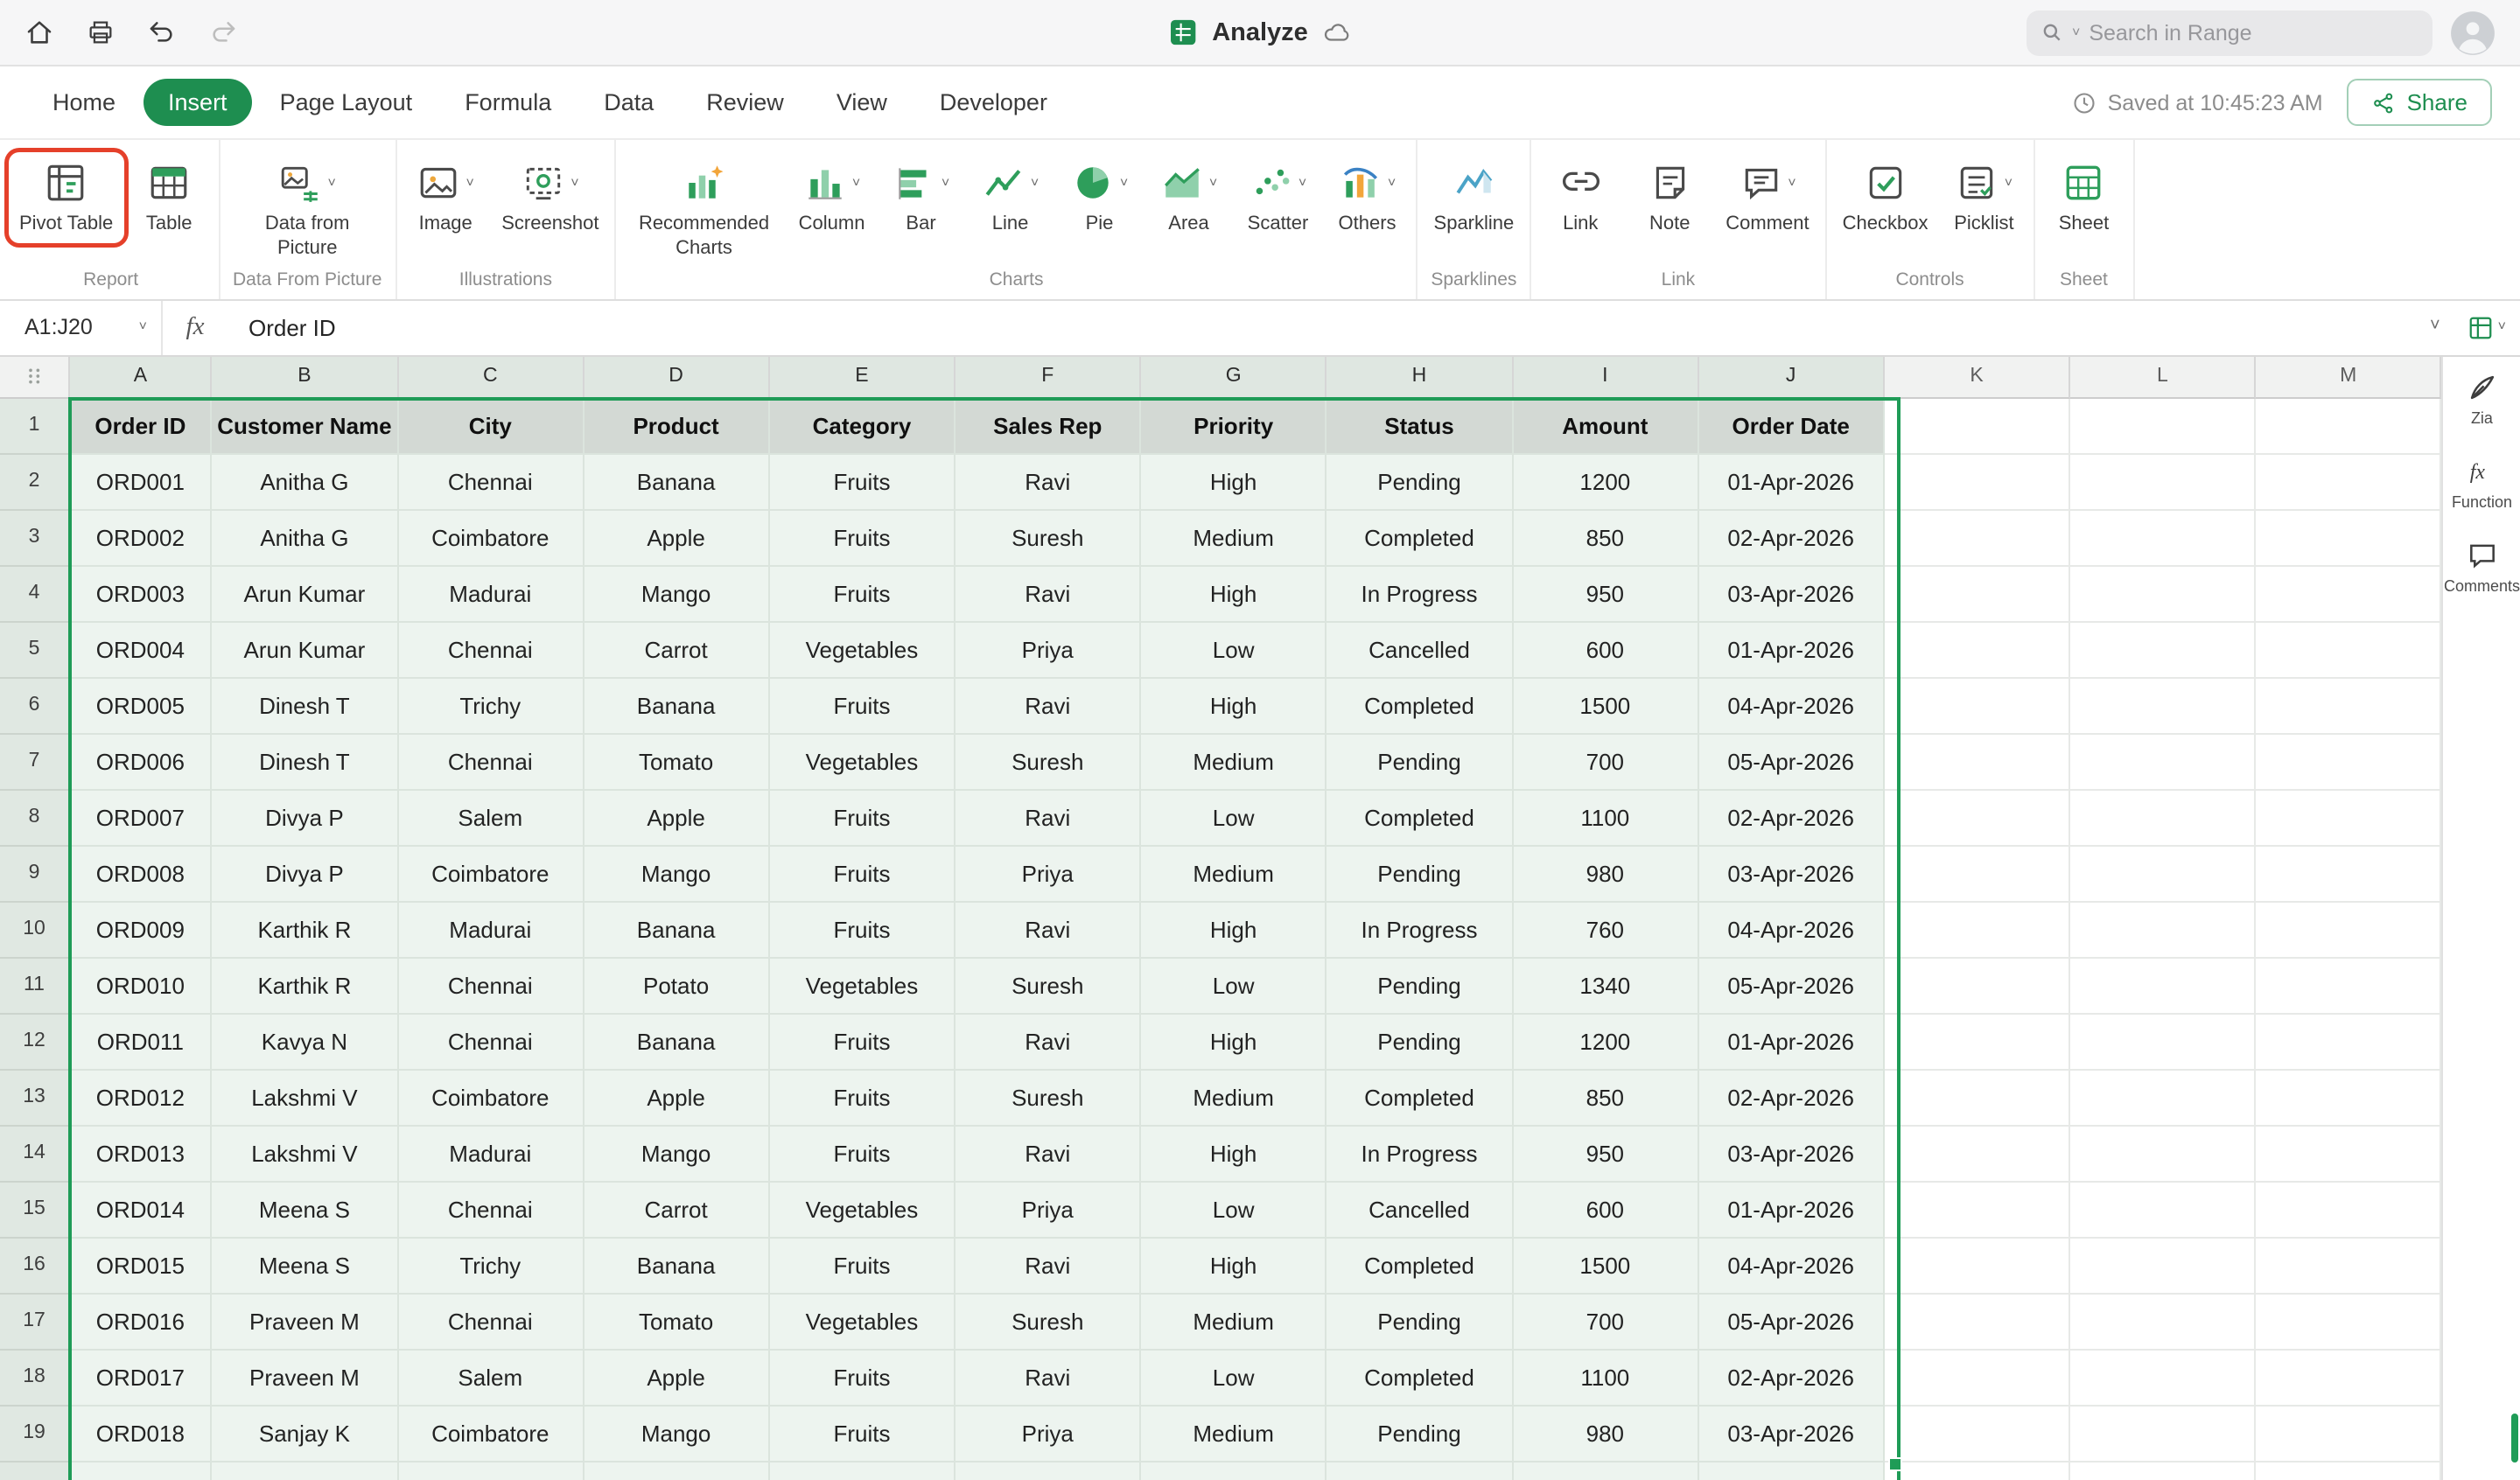  I want to click on cell-G15: Low, so click(1234, 1210).